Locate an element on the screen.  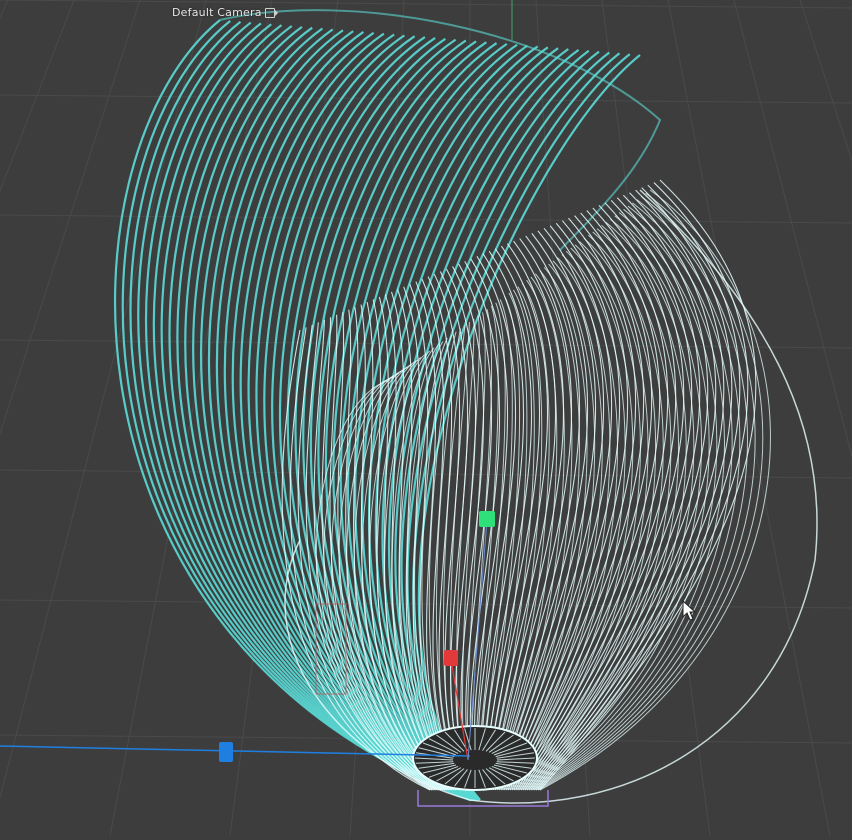
camera-icon is located at coordinates (271, 12).